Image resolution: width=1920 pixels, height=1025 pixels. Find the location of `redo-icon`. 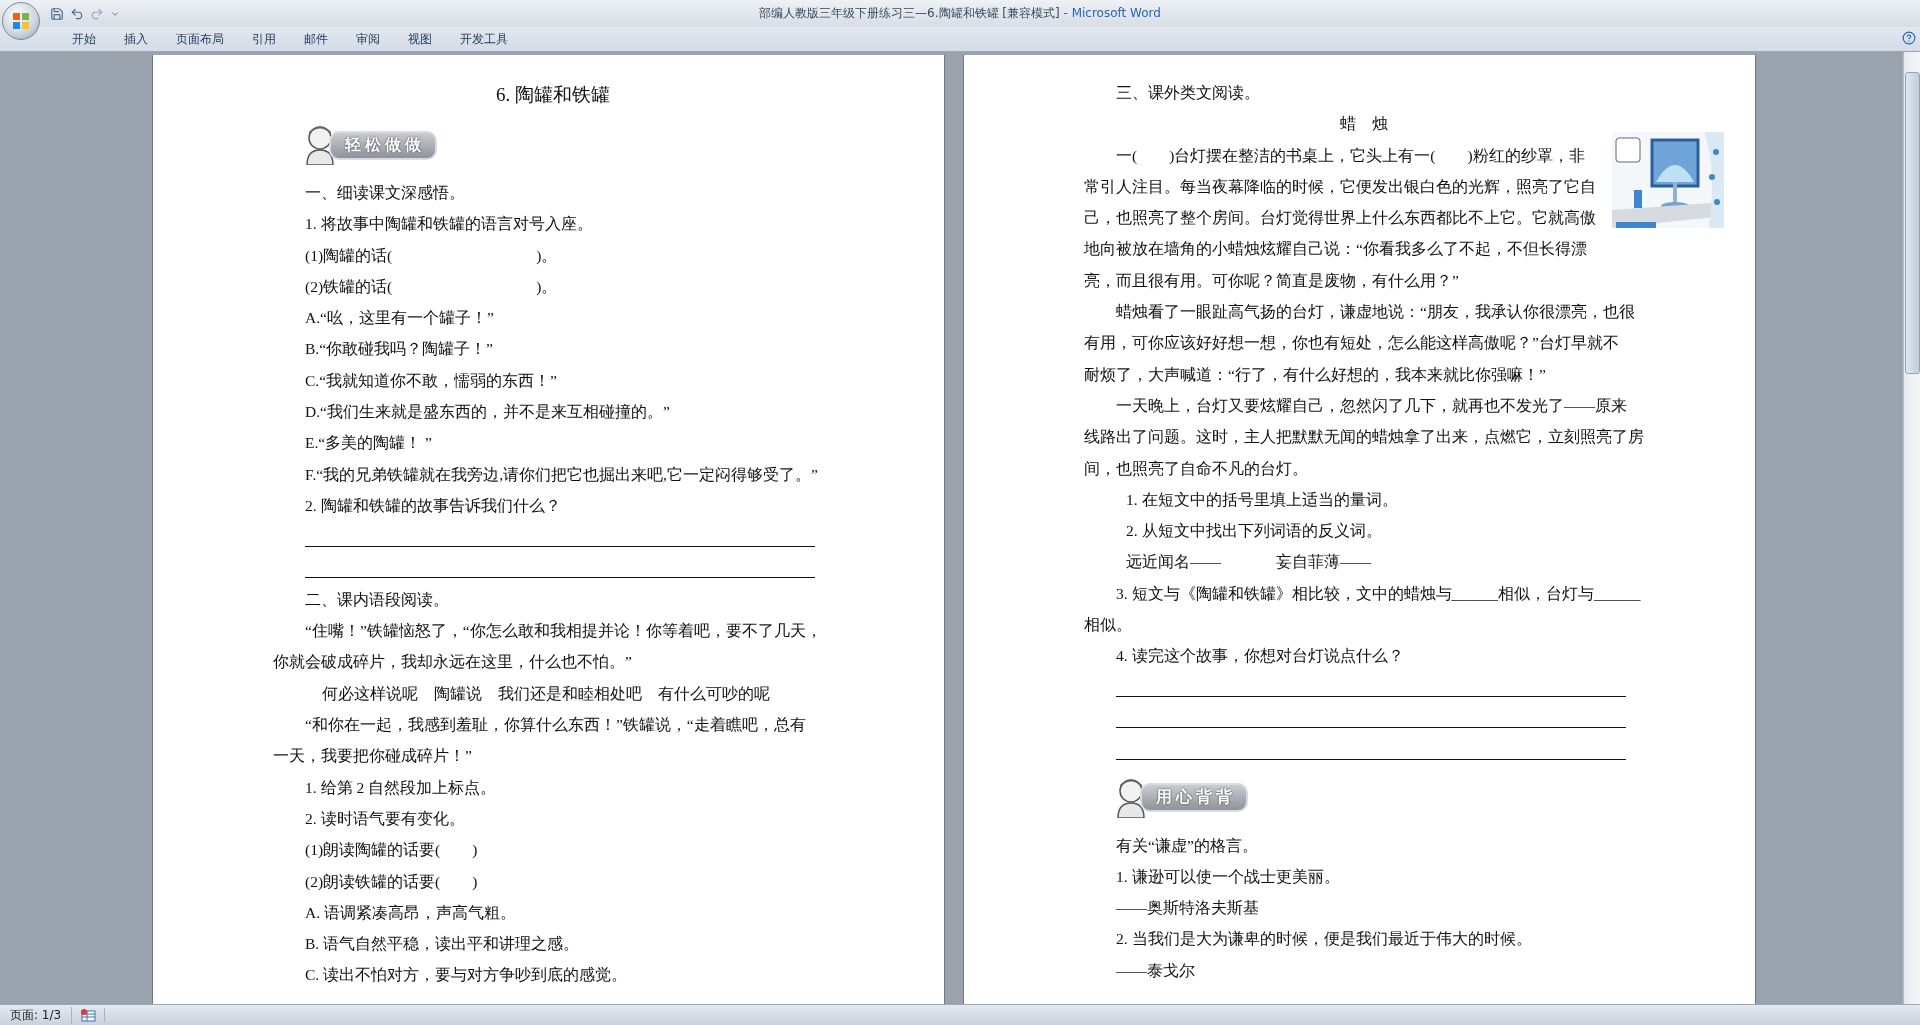

redo-icon is located at coordinates (97, 13).